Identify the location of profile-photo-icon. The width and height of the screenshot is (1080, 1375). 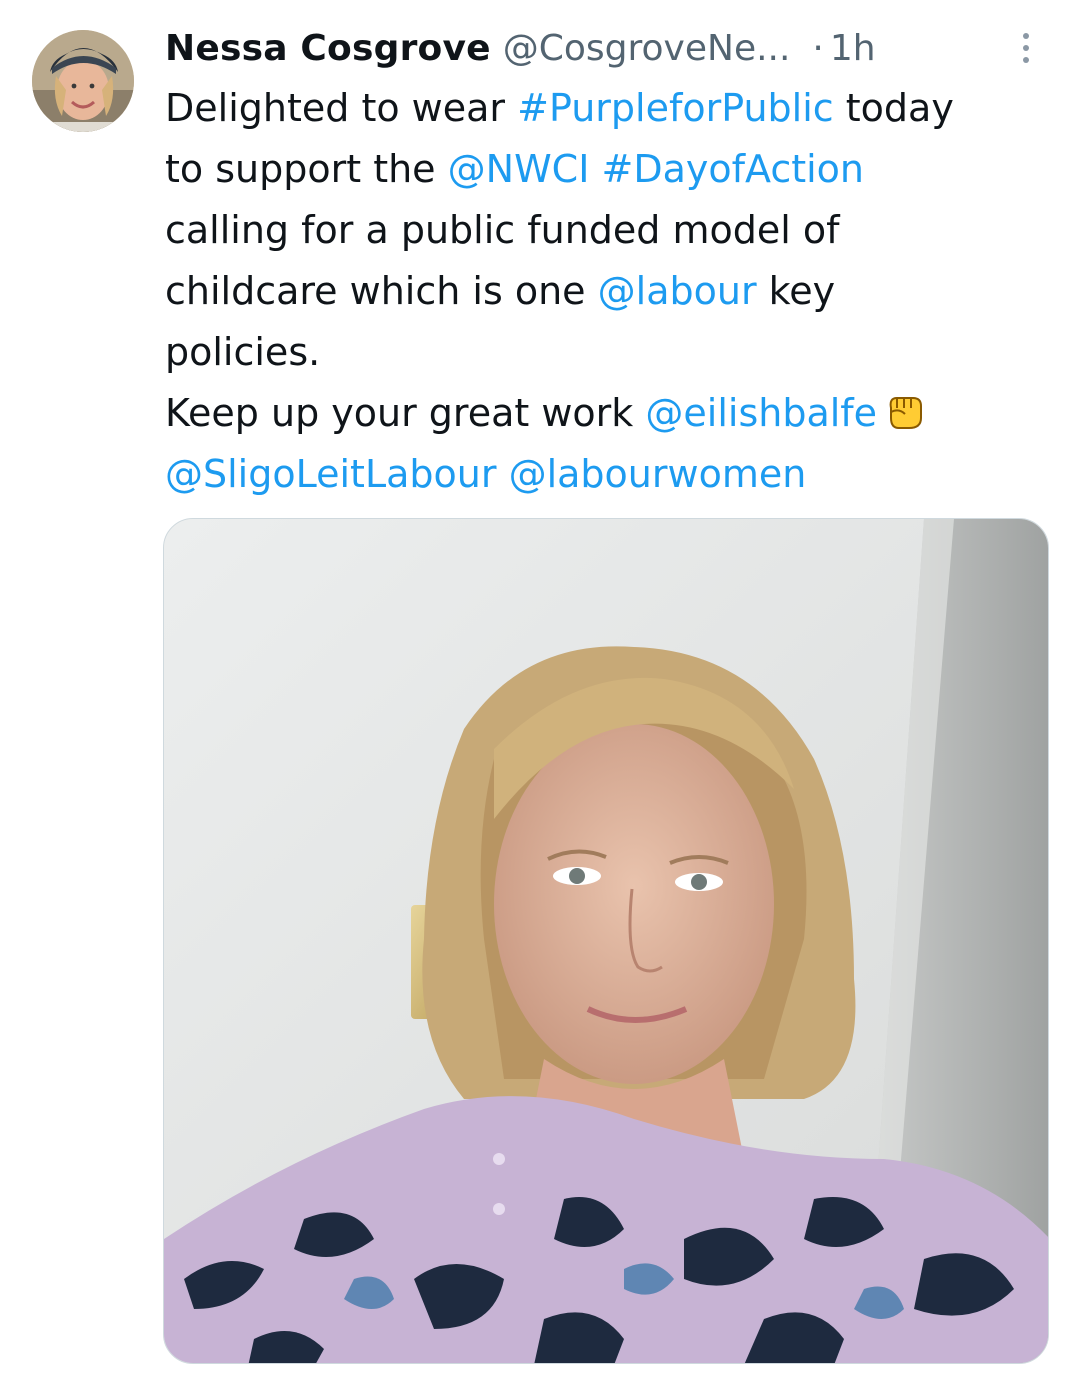
(83, 81).